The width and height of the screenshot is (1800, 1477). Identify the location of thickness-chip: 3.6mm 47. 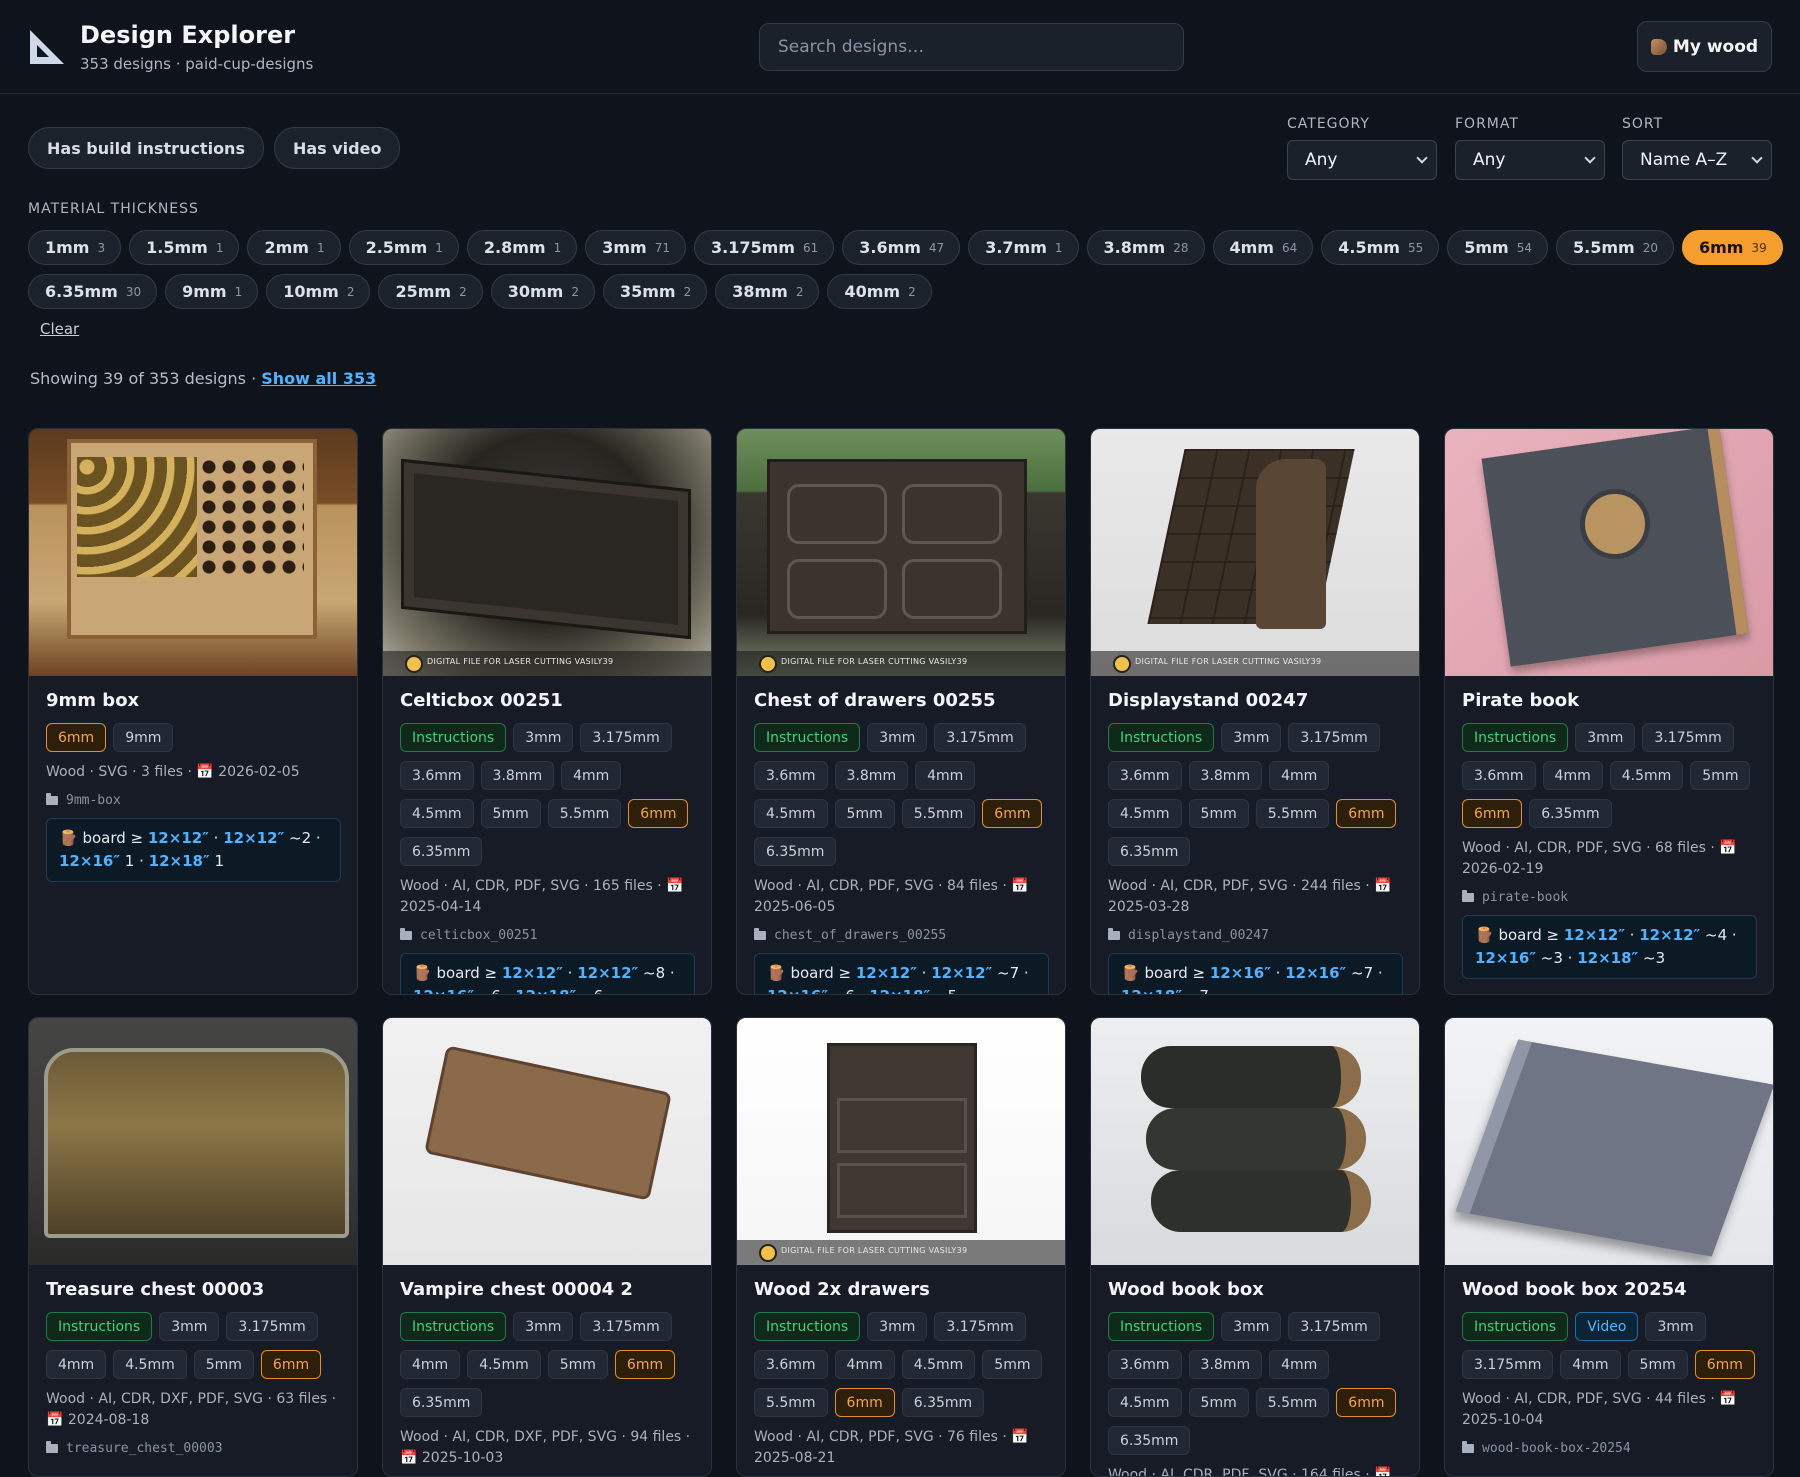
(901, 247).